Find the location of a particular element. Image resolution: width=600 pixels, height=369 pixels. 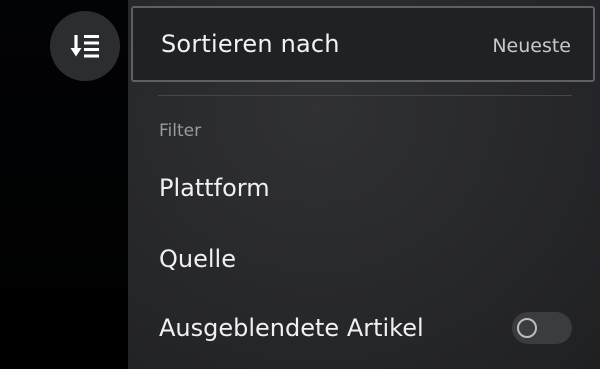

filter-item-label: Plattform is located at coordinates (214, 188).